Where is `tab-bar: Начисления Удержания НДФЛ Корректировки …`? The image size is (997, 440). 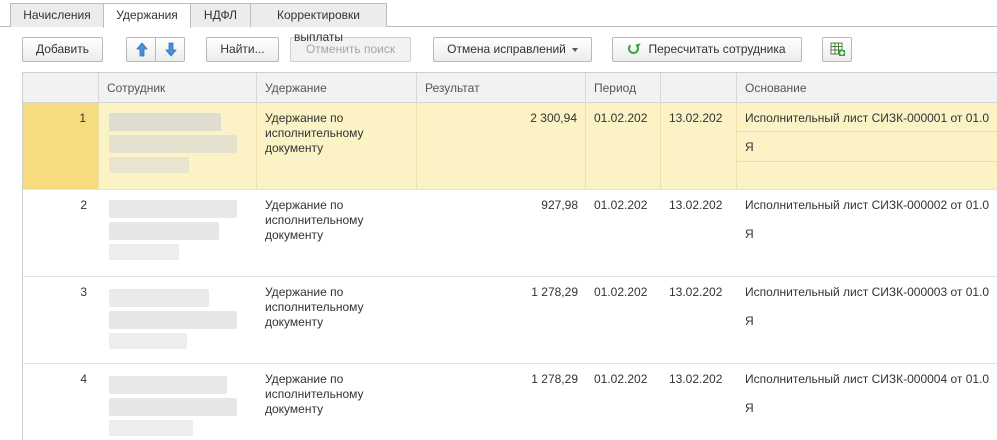
tab-bar: Начисления Удержания НДФЛ Корректировки … is located at coordinates (498, 22).